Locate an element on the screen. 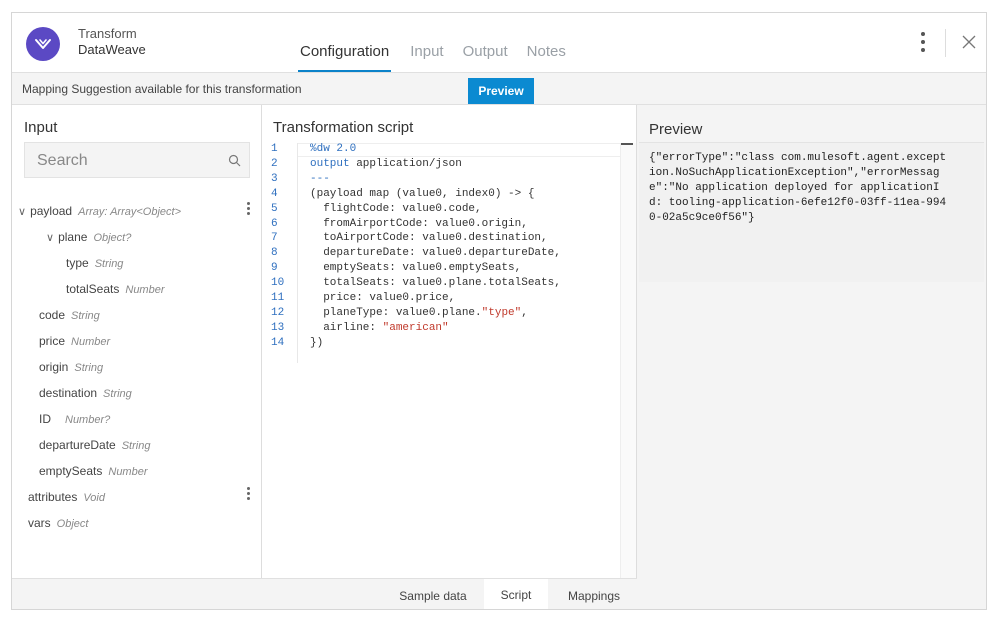 The width and height of the screenshot is (997, 620). code-line: departureDate: value0.departureDate, is located at coordinates (435, 253).